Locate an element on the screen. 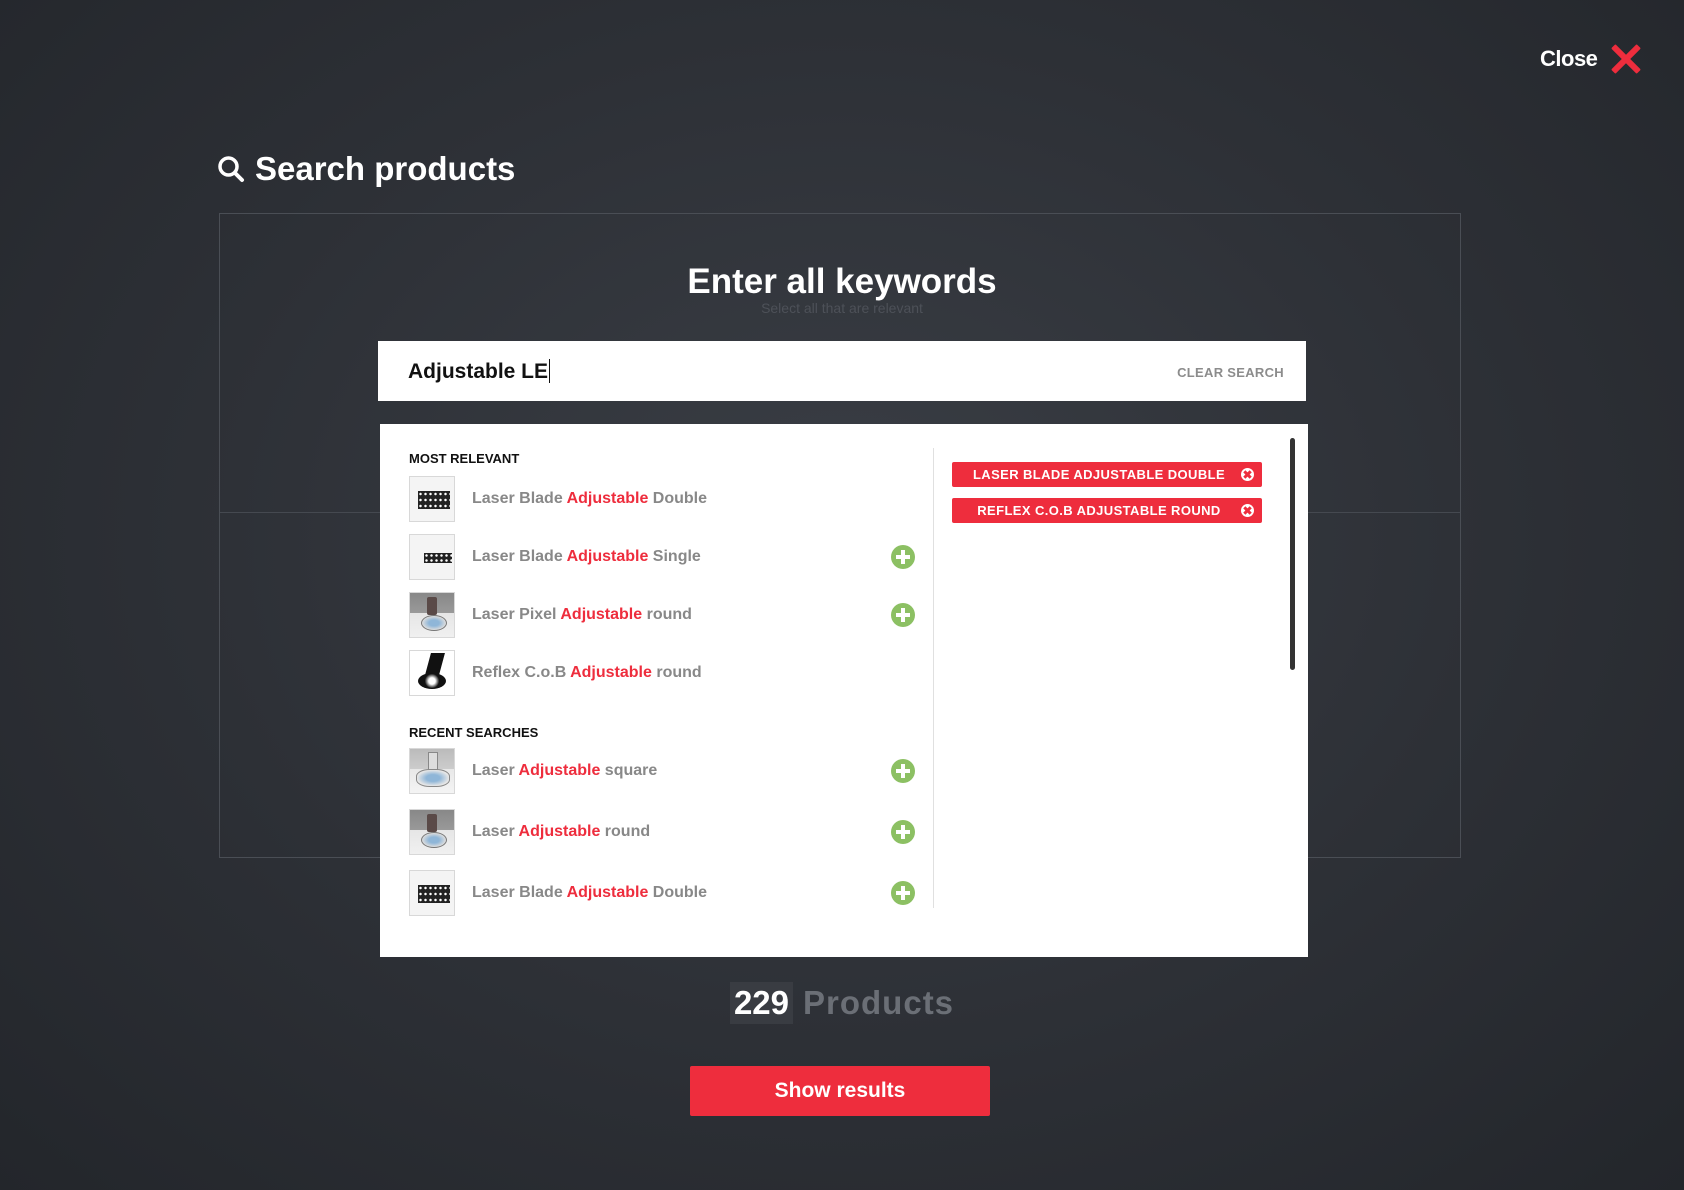  selected-tag-label: REFLEX C.O.B ADJUSTABLE ROUND is located at coordinates (1099, 510).